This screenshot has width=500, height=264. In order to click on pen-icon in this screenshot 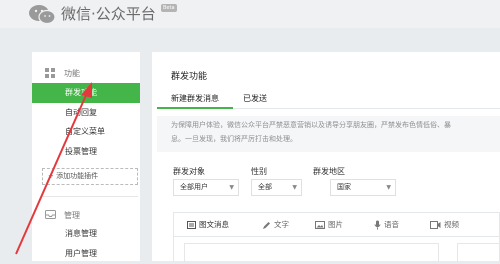, I will do `click(266, 225)`.